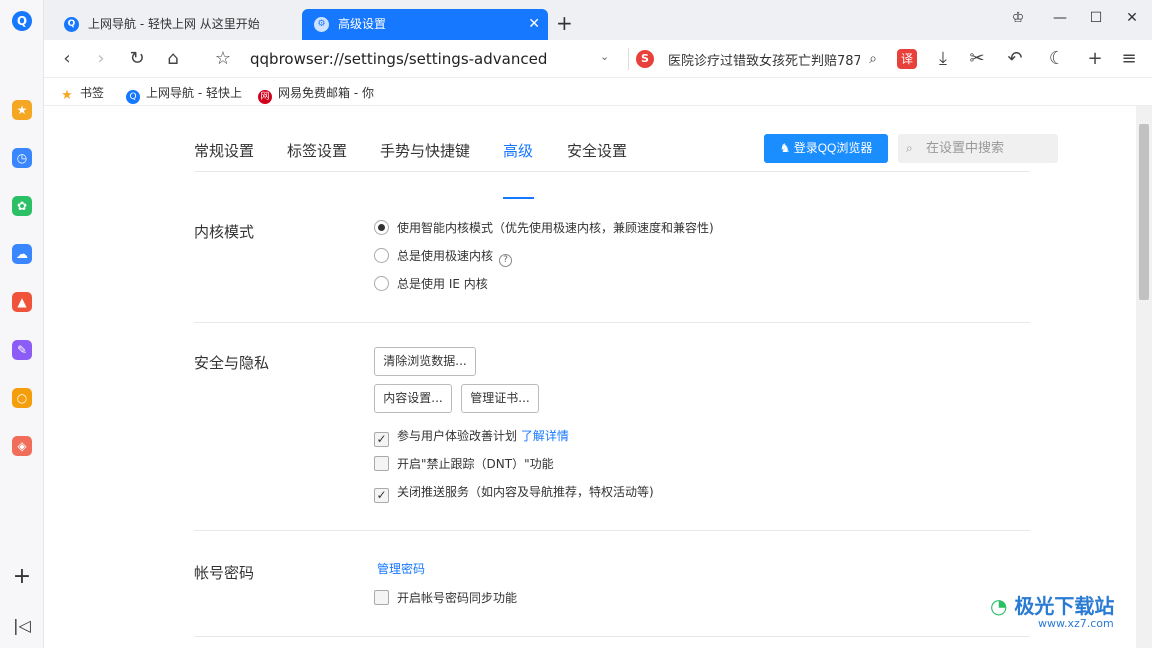 Image resolution: width=1152 pixels, height=648 pixels. Describe the element at coordinates (22, 21) in the screenshot. I see `qq-browser-logo-icon: Q` at that location.